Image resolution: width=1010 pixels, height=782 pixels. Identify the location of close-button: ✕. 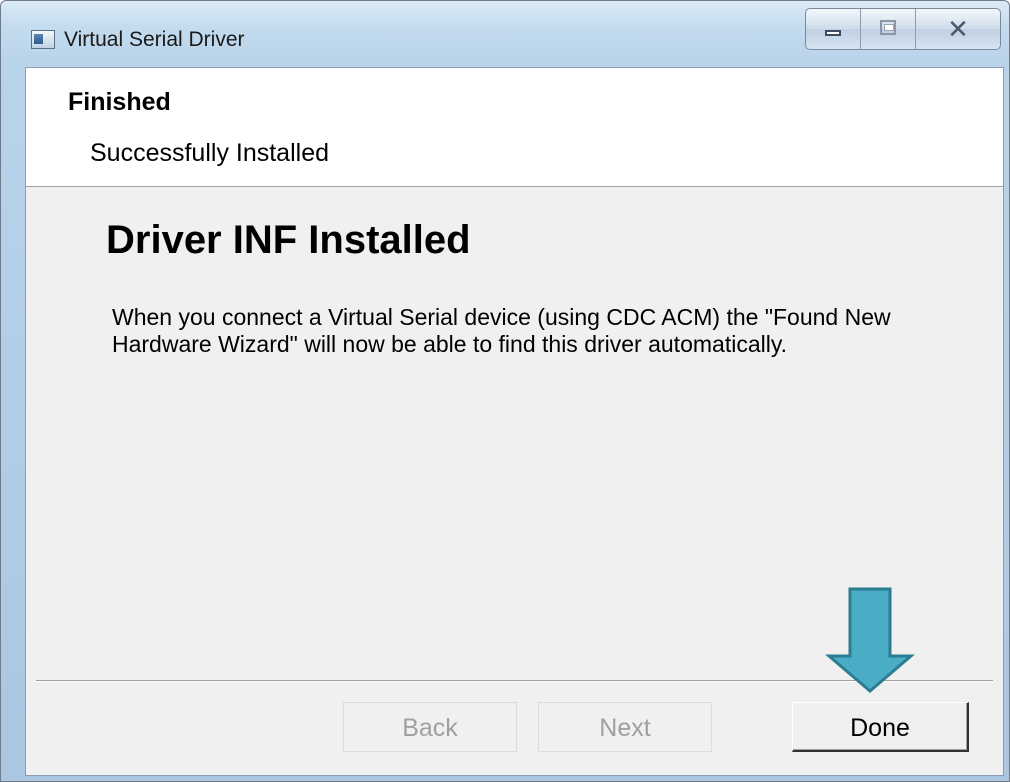
(958, 29).